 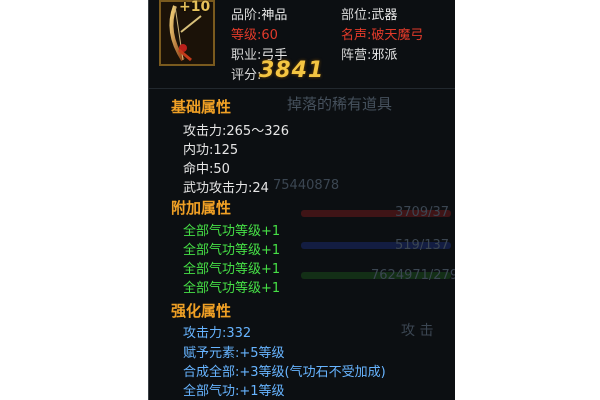 What do you see at coordinates (384, 15) in the screenshot?
I see `slot-value: 武器` at bounding box center [384, 15].